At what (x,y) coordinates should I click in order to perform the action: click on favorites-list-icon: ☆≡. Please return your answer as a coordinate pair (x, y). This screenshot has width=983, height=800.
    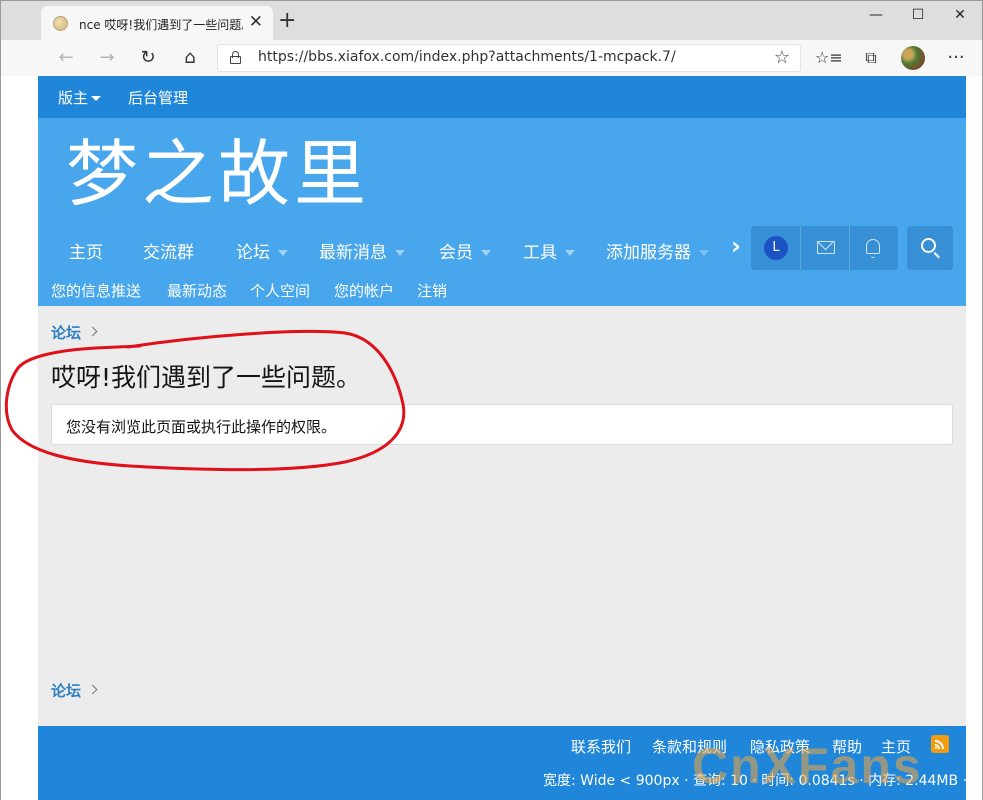
    Looking at the image, I should click on (829, 58).